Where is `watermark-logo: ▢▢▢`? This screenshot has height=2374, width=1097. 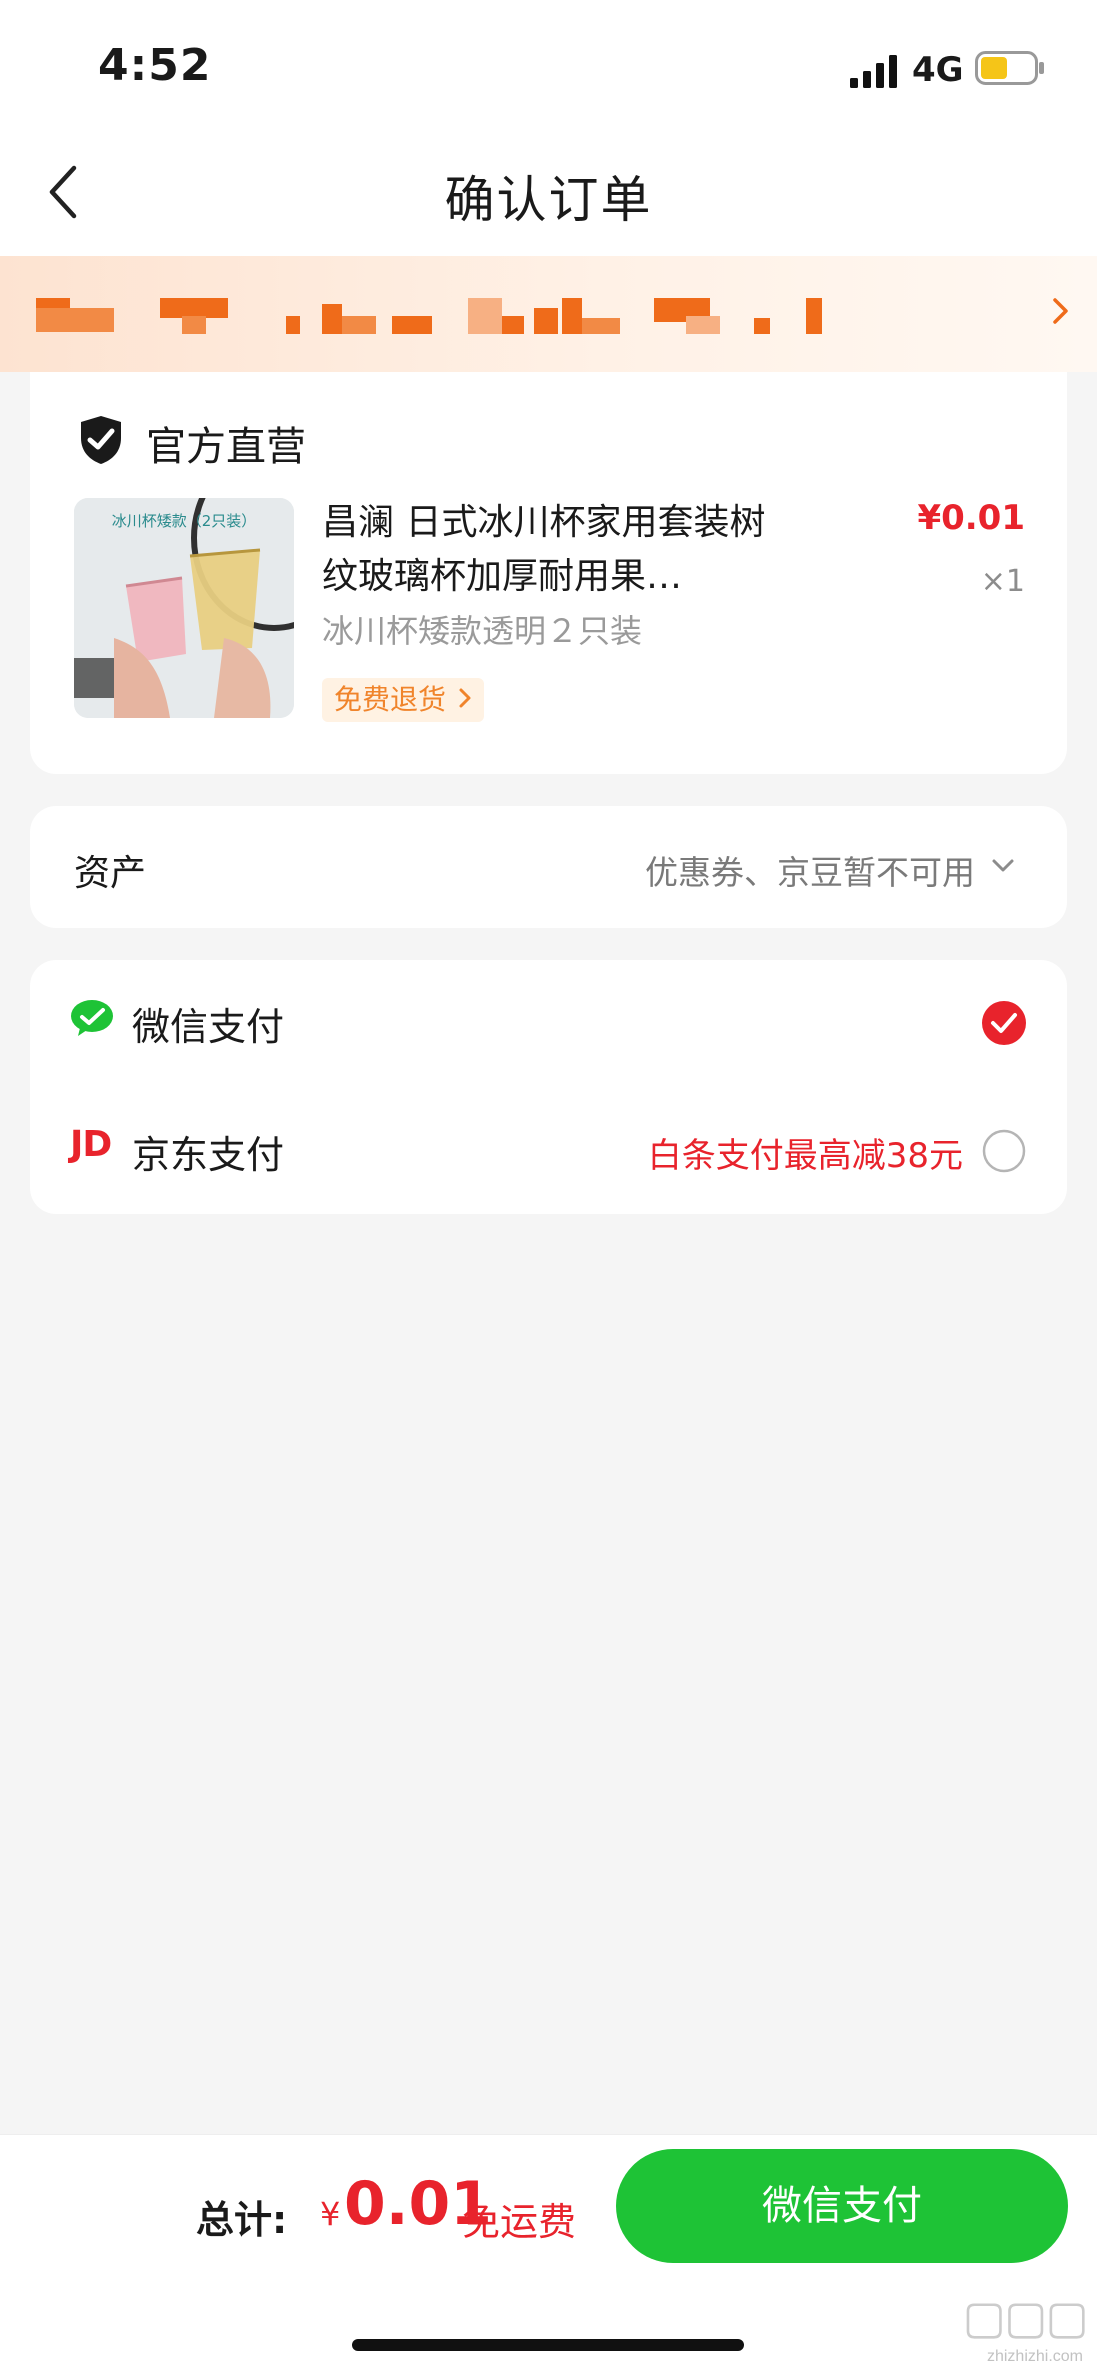 watermark-logo: ▢▢▢ is located at coordinates (1025, 2317).